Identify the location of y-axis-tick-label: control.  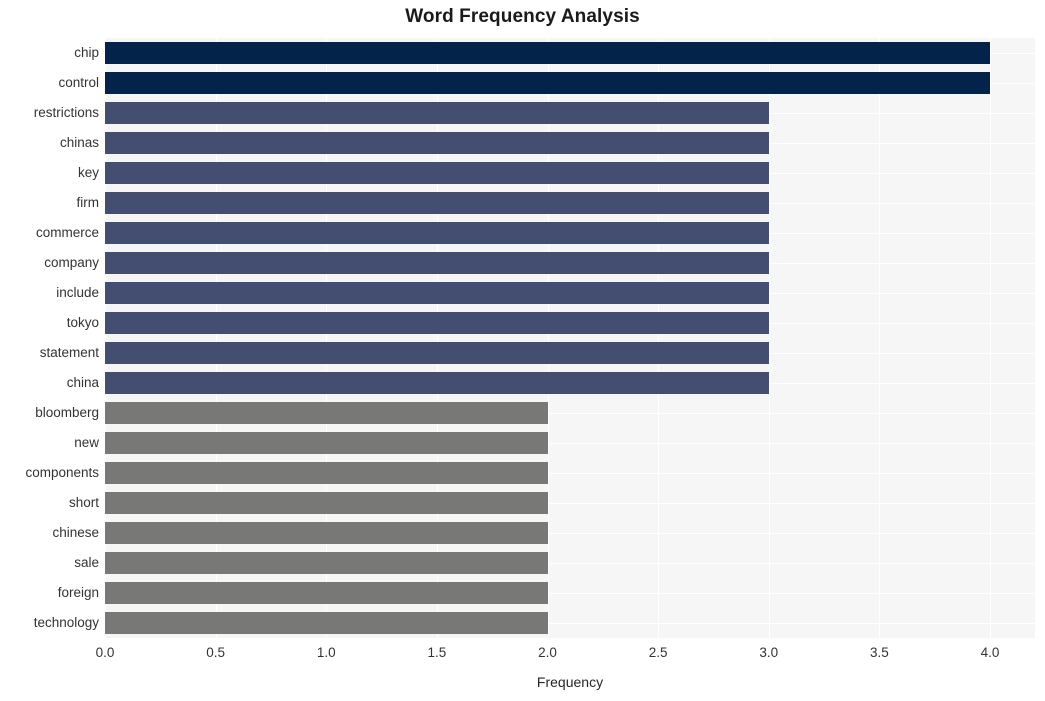
(78, 82).